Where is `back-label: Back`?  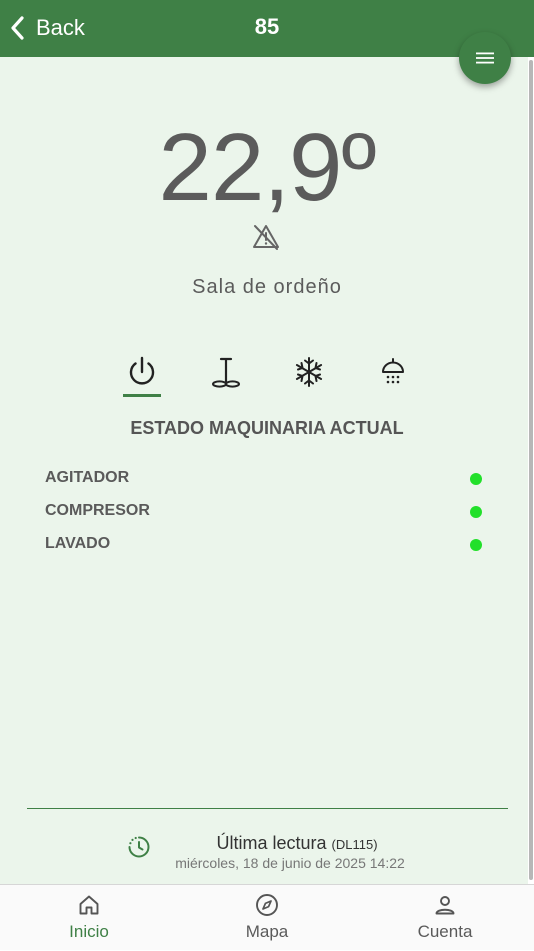 back-label: Back is located at coordinates (60, 27).